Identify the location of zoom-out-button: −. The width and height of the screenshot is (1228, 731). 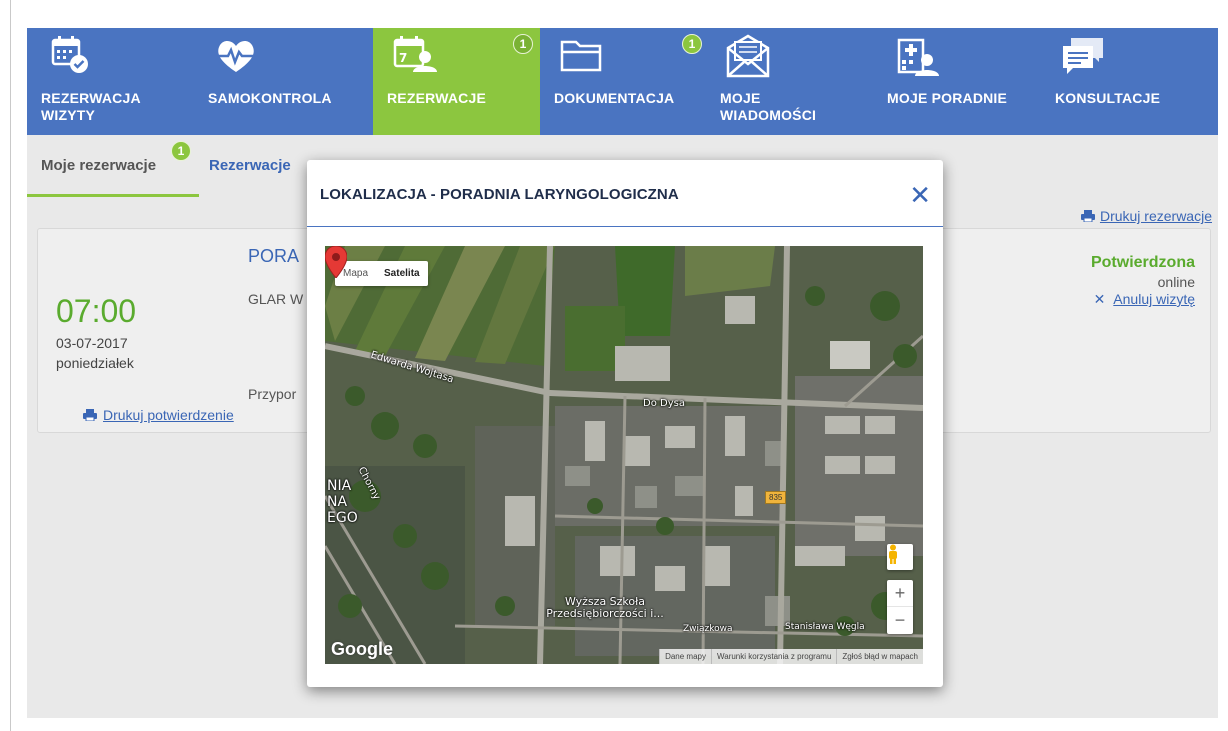
(900, 620).